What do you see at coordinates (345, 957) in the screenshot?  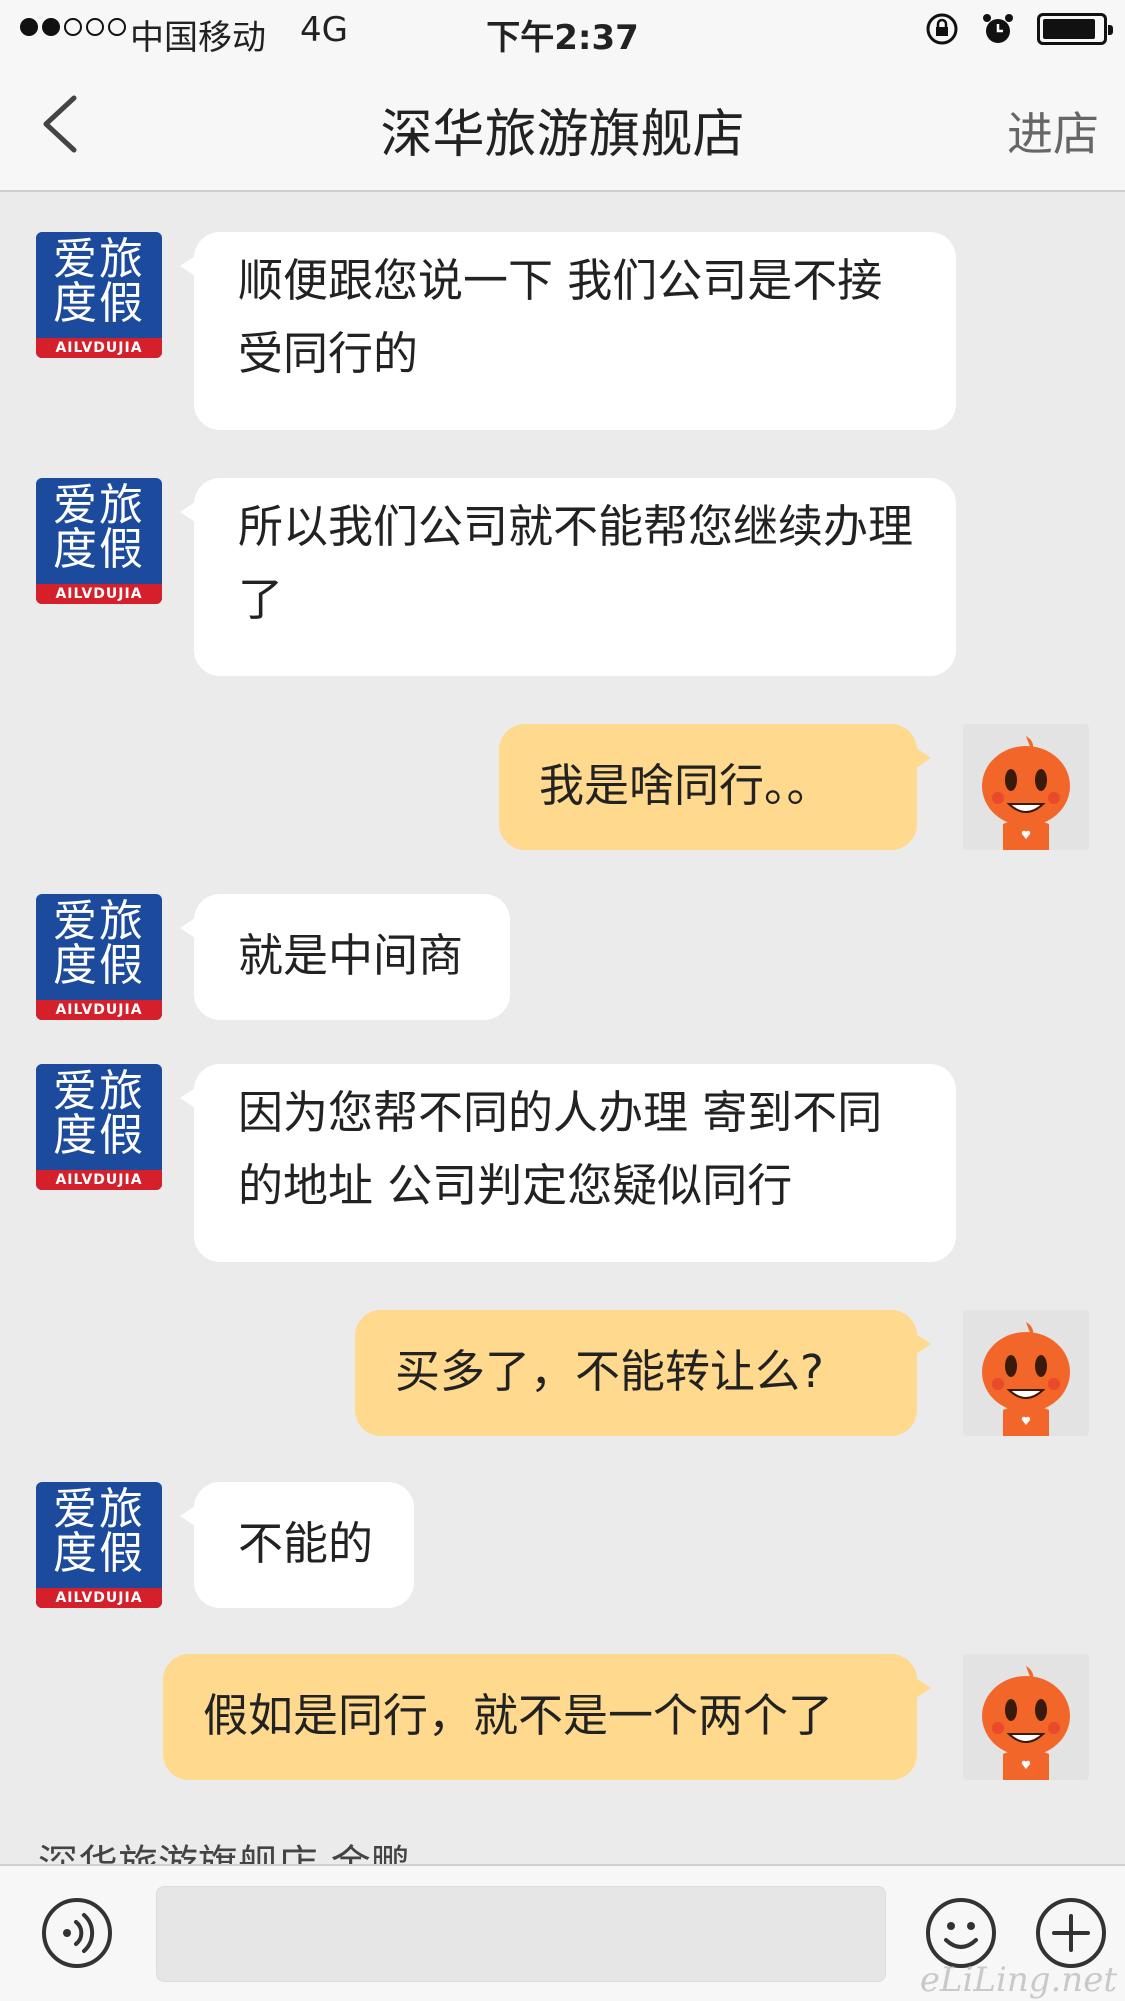 I see `message-bubble: 就是中间商` at bounding box center [345, 957].